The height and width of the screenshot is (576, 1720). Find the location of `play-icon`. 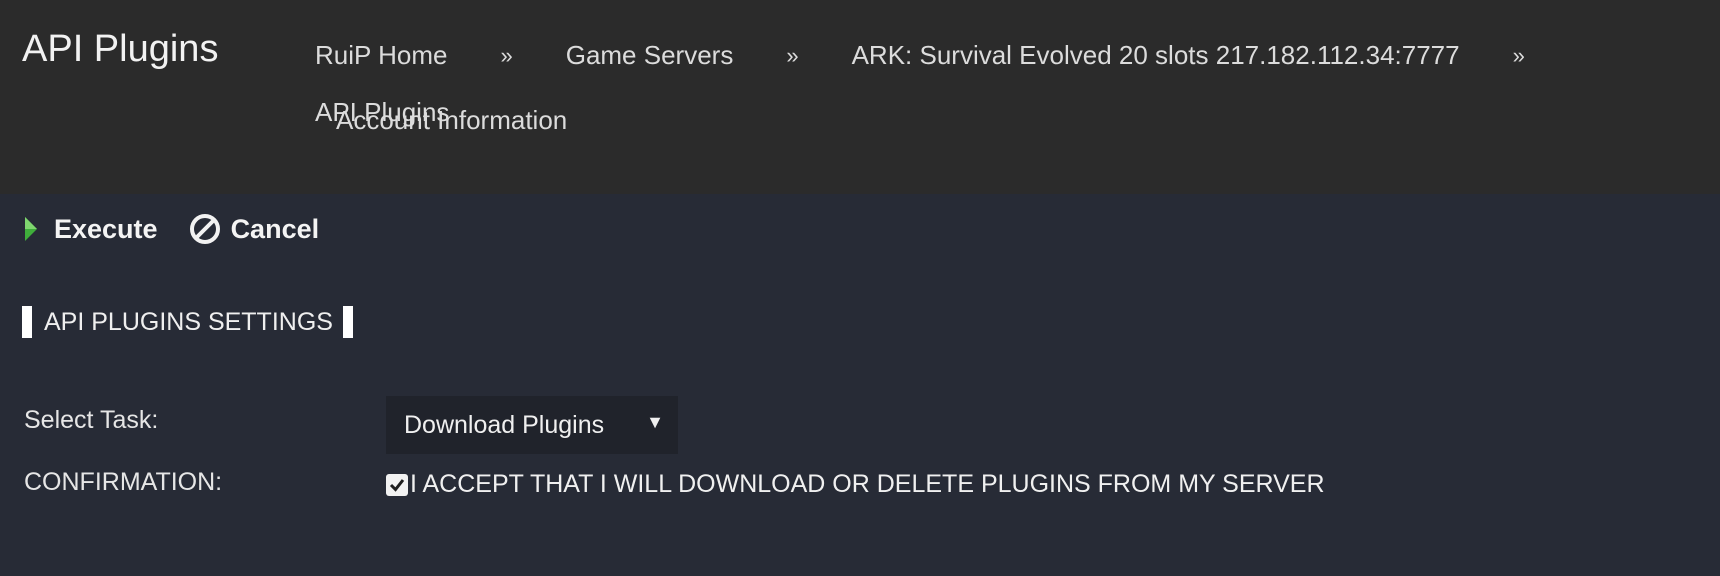

play-icon is located at coordinates (31, 229).